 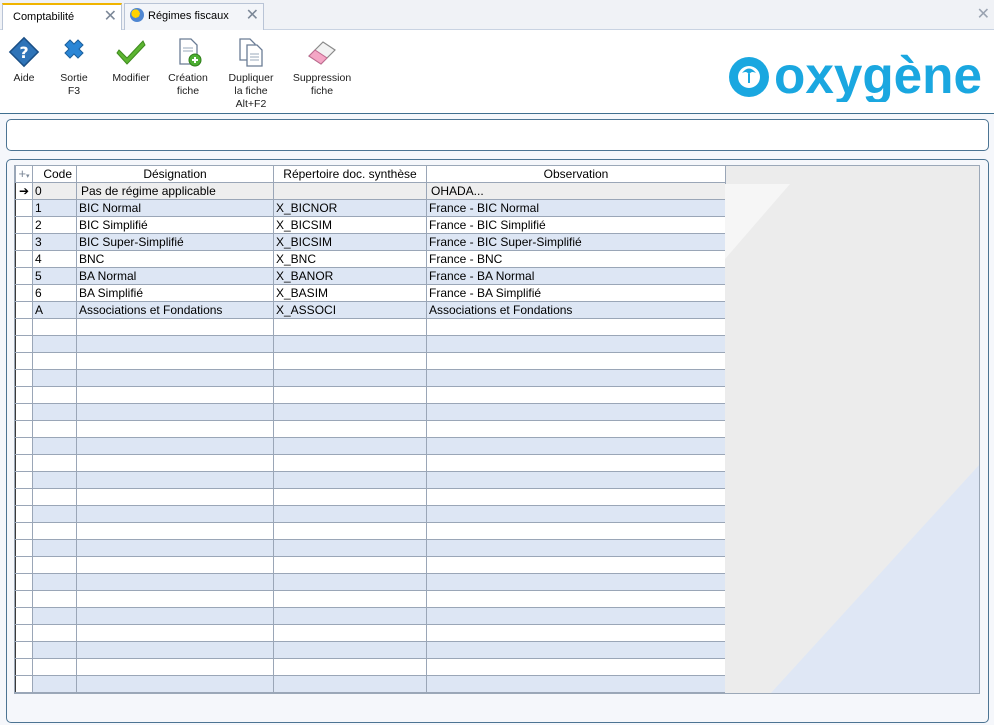 I want to click on cell-observation: France - BNC, so click(x=576, y=259).